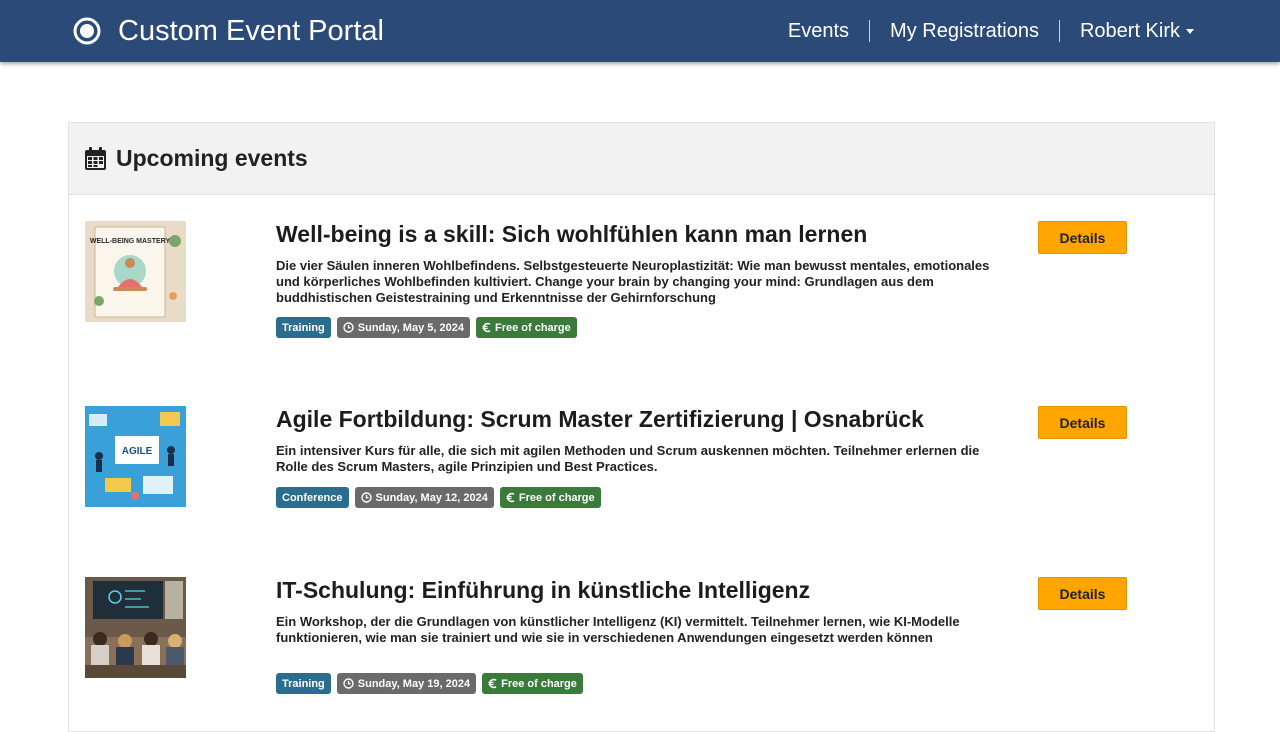  Describe the element at coordinates (135, 627) in the screenshot. I see `event-thumbnail` at that location.